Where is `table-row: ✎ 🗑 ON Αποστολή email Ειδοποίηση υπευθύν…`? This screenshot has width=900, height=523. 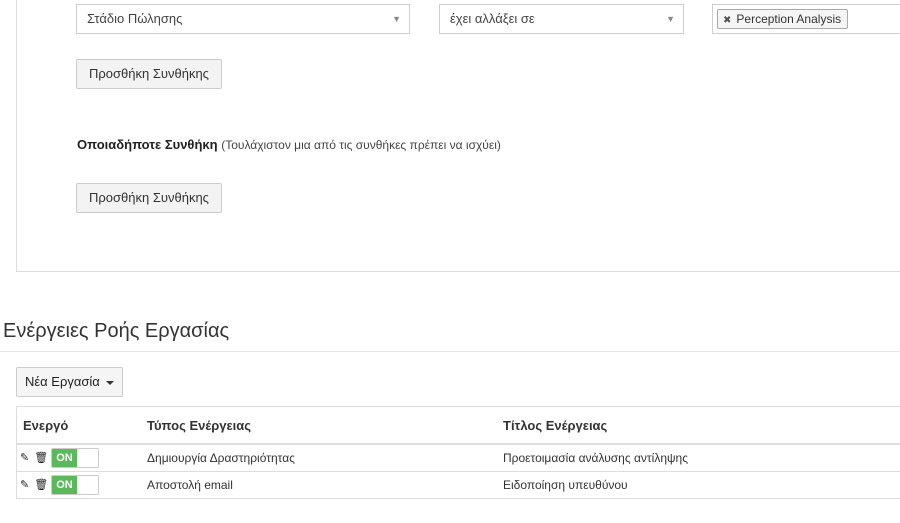
table-row: ✎ 🗑 ON Αποστολή email Ειδοποίηση υπευθύν… is located at coordinates (458, 485).